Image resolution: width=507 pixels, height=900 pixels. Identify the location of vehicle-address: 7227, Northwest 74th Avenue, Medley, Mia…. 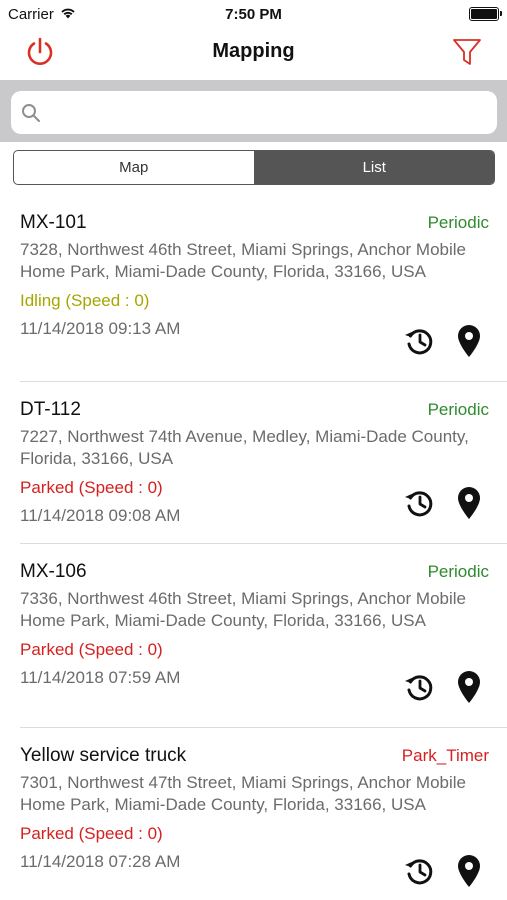
(244, 447).